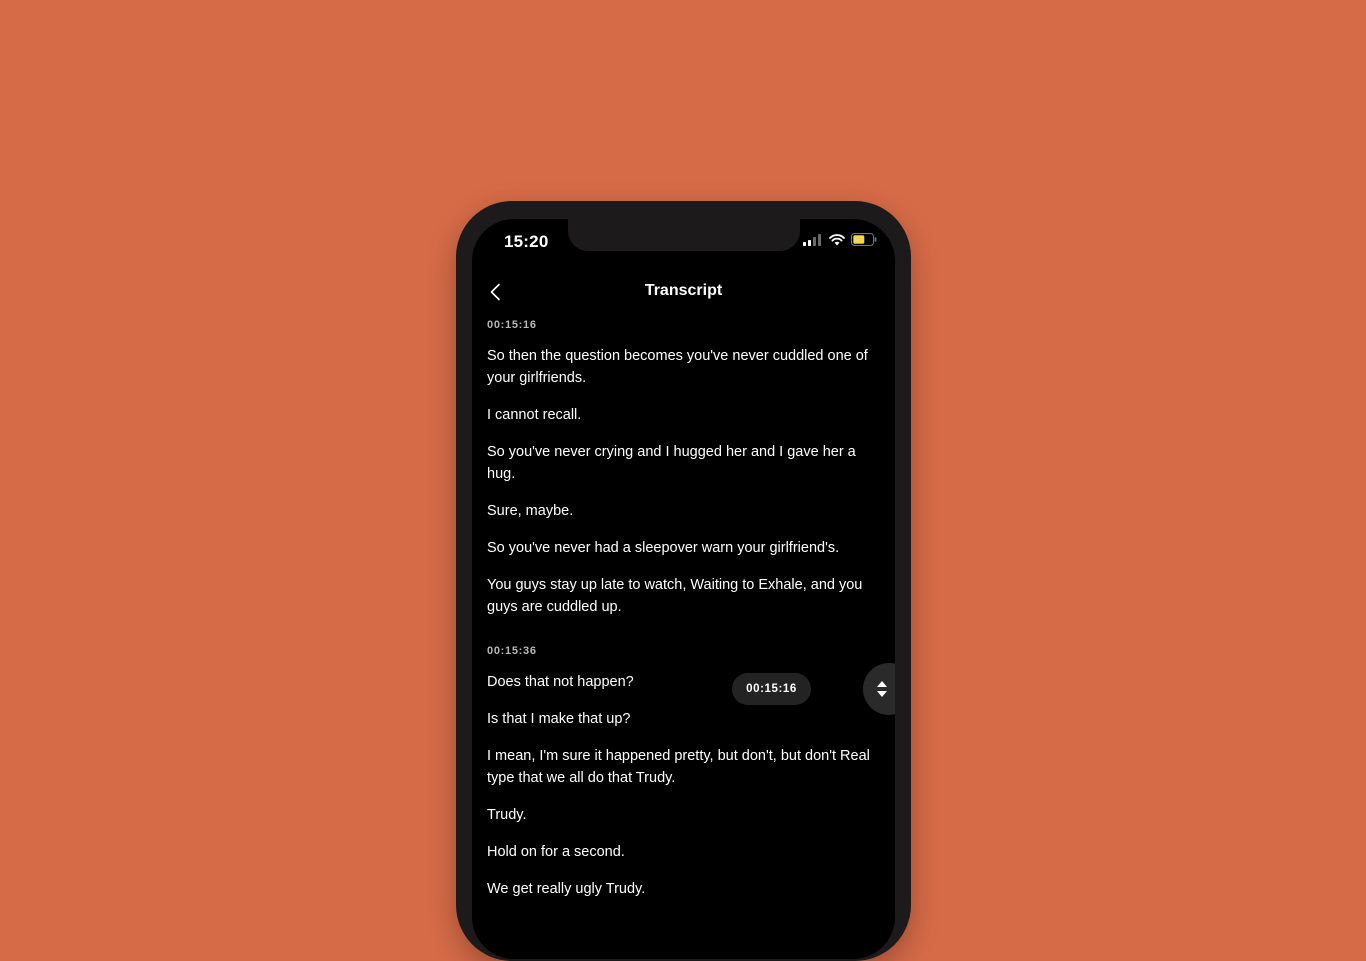  What do you see at coordinates (864, 242) in the screenshot?
I see `battery-icon` at bounding box center [864, 242].